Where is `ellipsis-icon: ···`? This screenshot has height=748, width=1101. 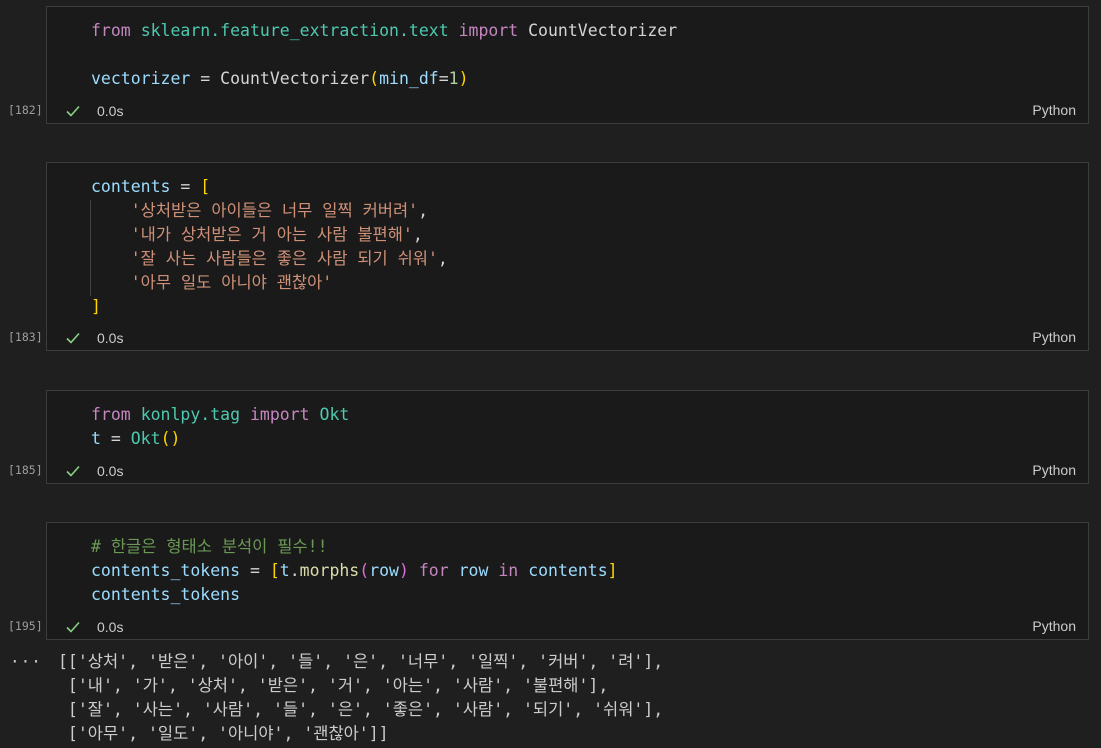 ellipsis-icon: ··· is located at coordinates (26, 661).